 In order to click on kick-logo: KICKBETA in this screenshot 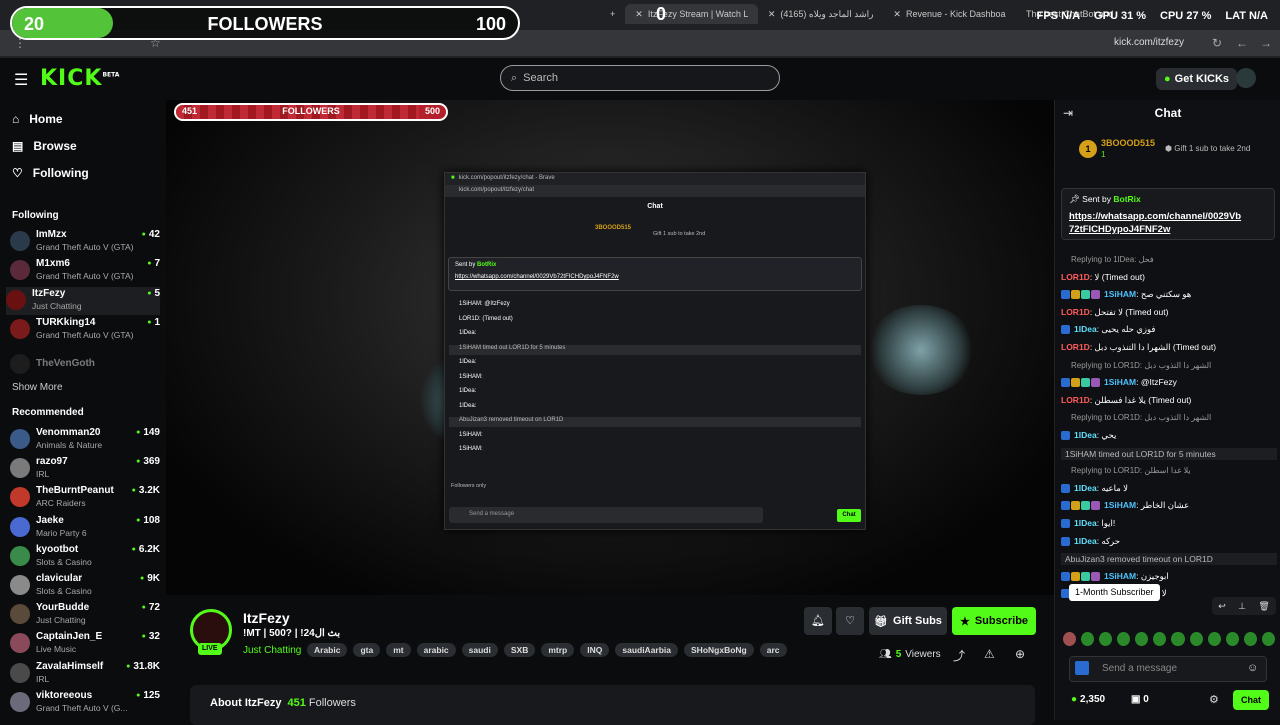, I will do `click(79, 78)`.